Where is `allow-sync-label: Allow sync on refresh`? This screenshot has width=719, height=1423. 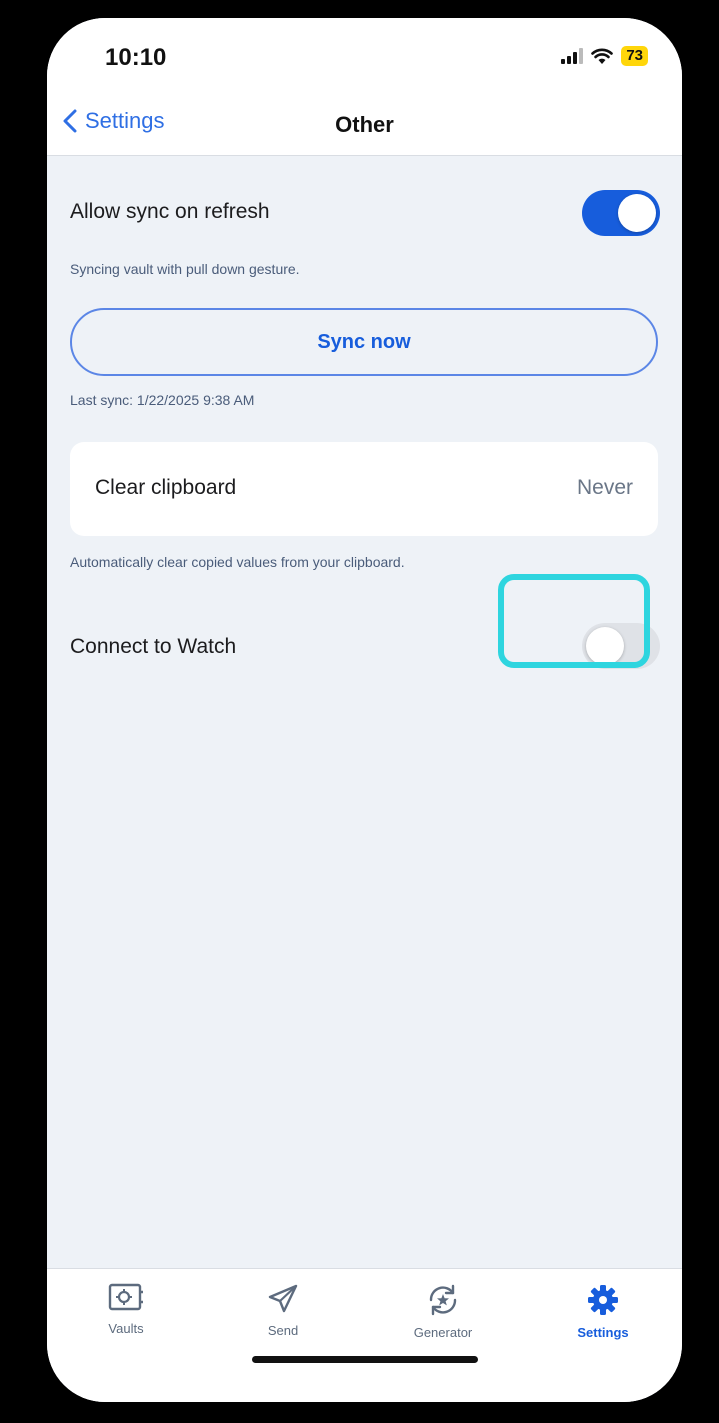
allow-sync-label: Allow sync on refresh is located at coordinates (170, 211).